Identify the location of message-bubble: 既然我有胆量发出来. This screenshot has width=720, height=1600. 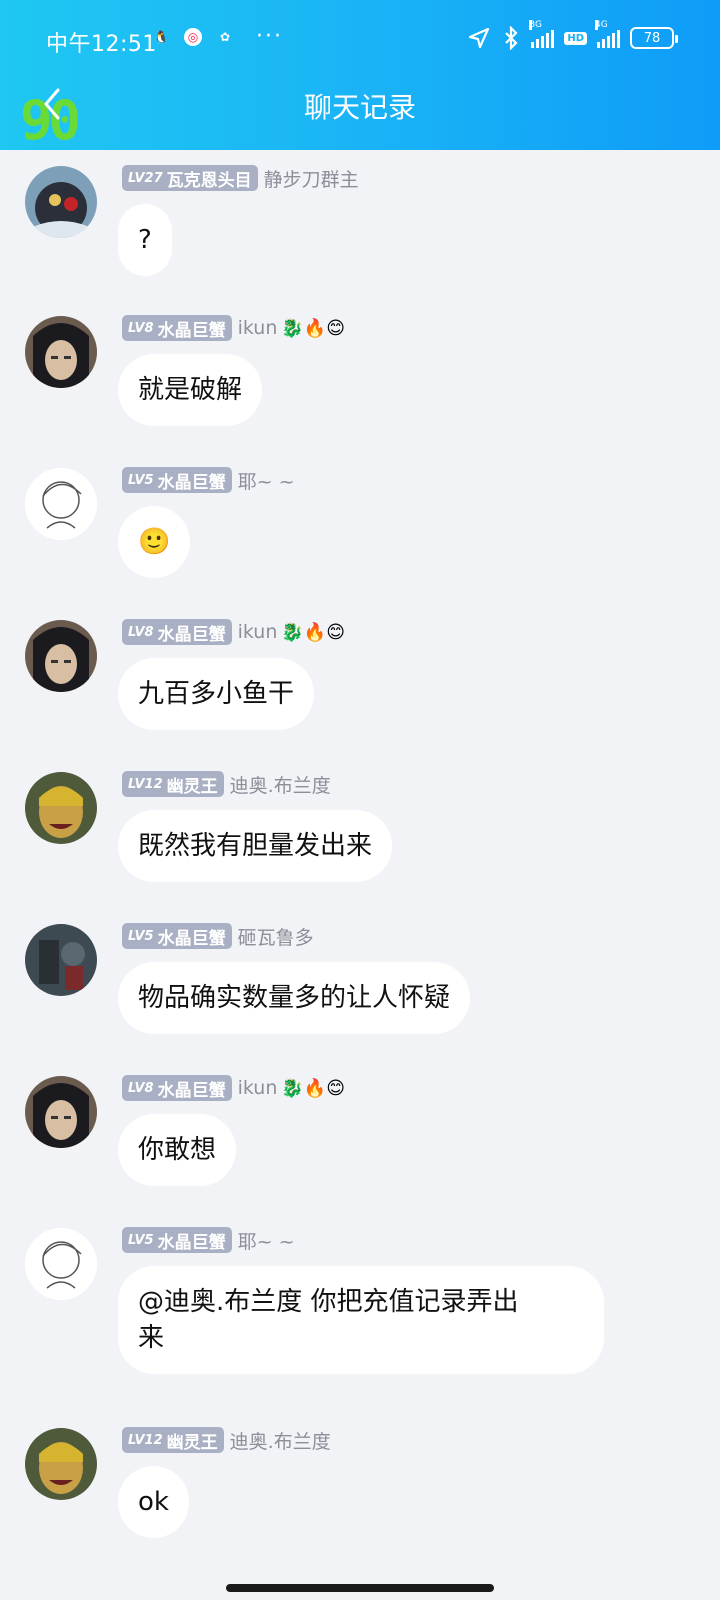
(255, 846).